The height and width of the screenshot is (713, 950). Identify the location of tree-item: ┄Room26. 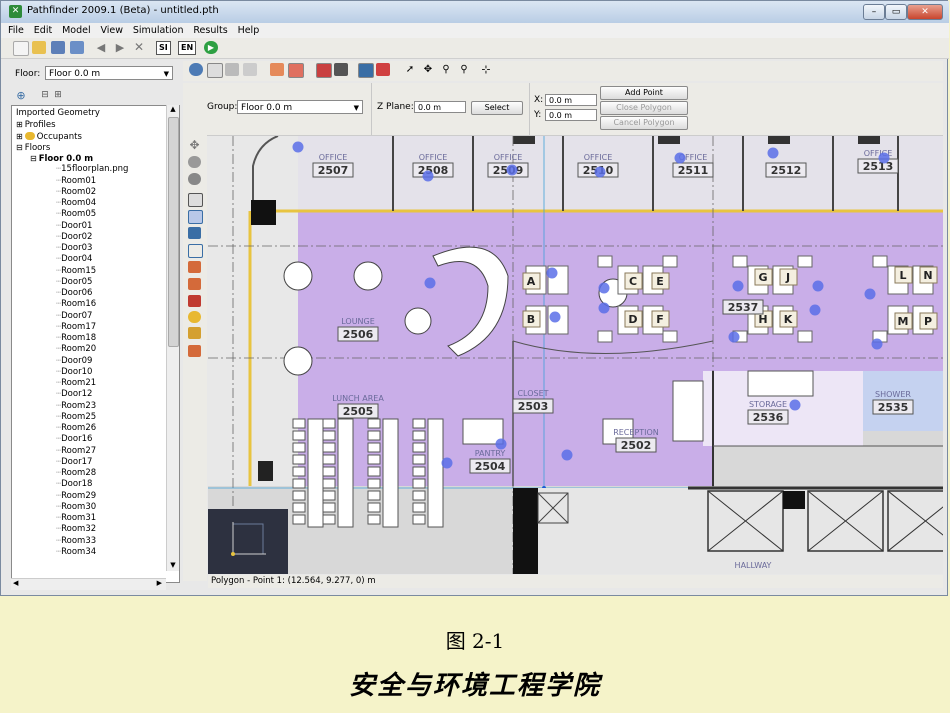
(76, 428).